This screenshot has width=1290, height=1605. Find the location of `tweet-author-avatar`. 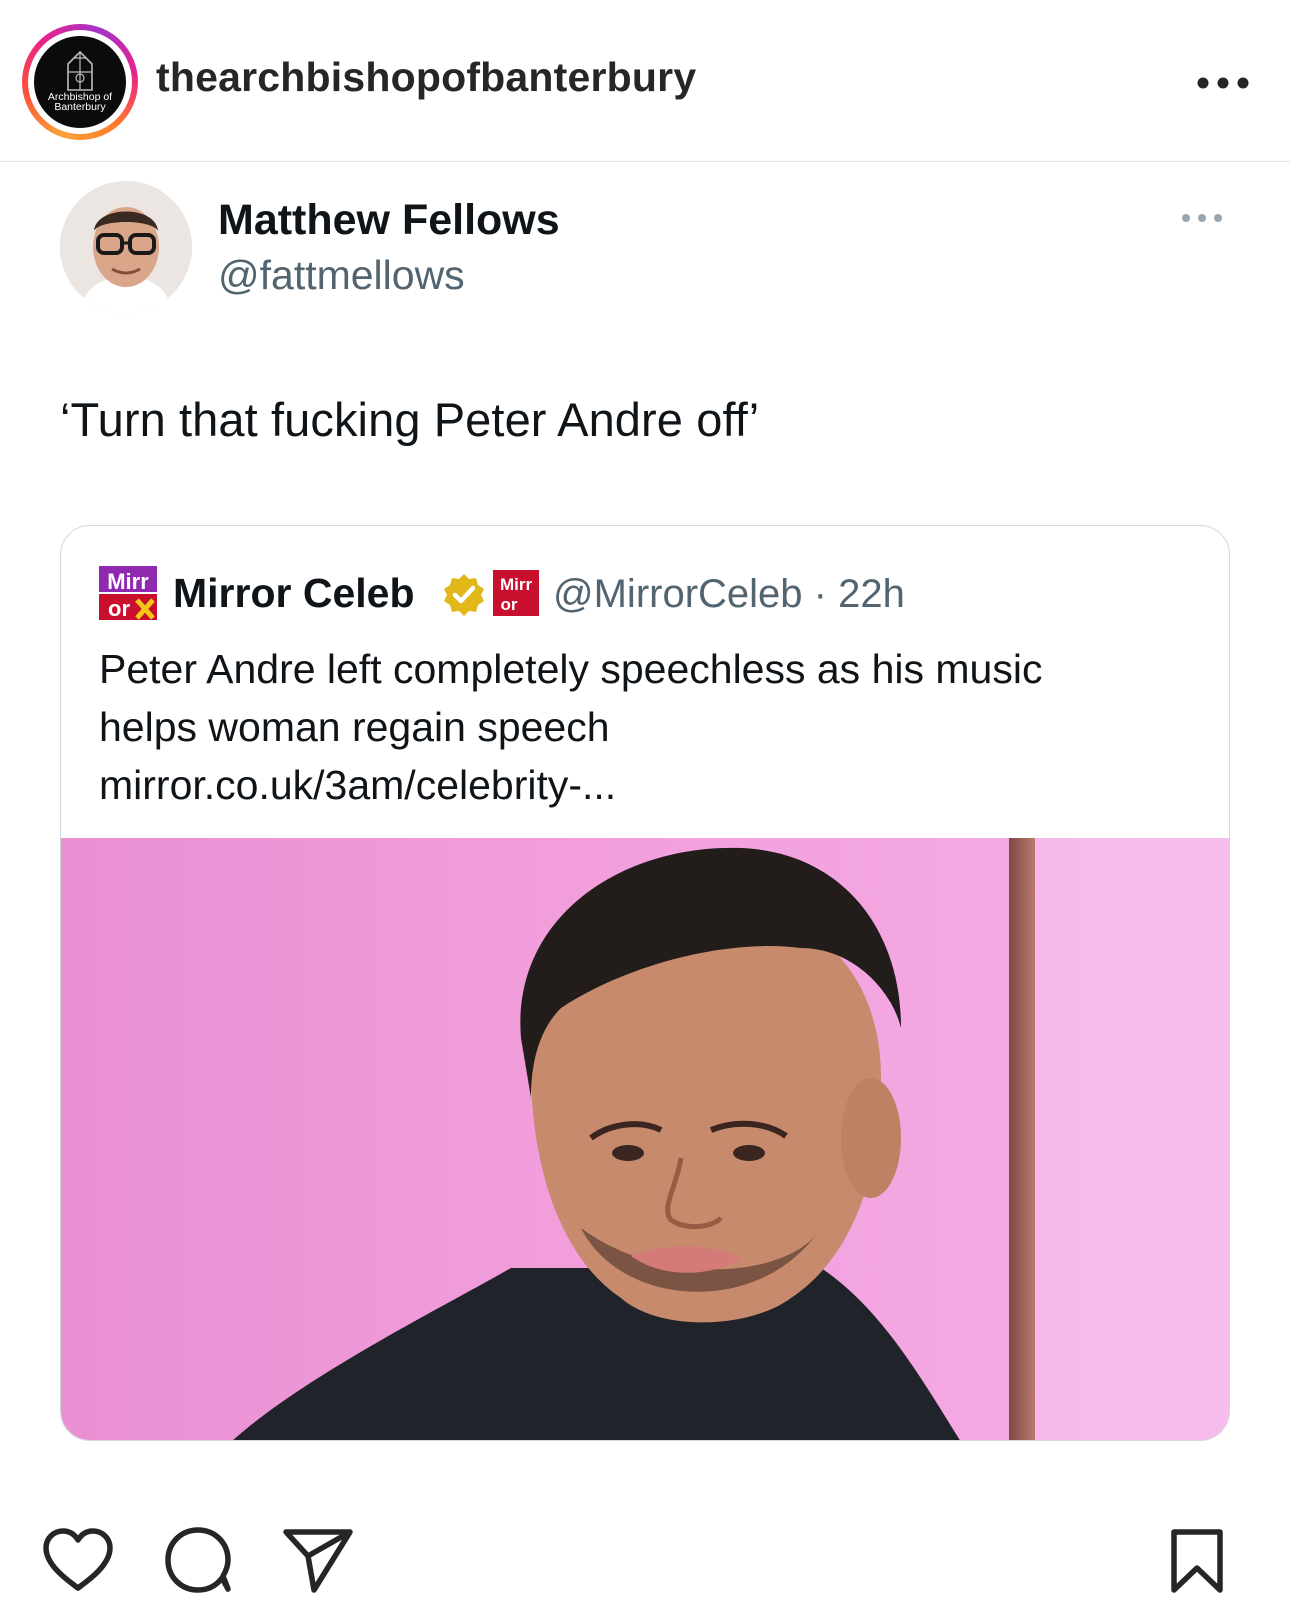

tweet-author-avatar is located at coordinates (126, 247).